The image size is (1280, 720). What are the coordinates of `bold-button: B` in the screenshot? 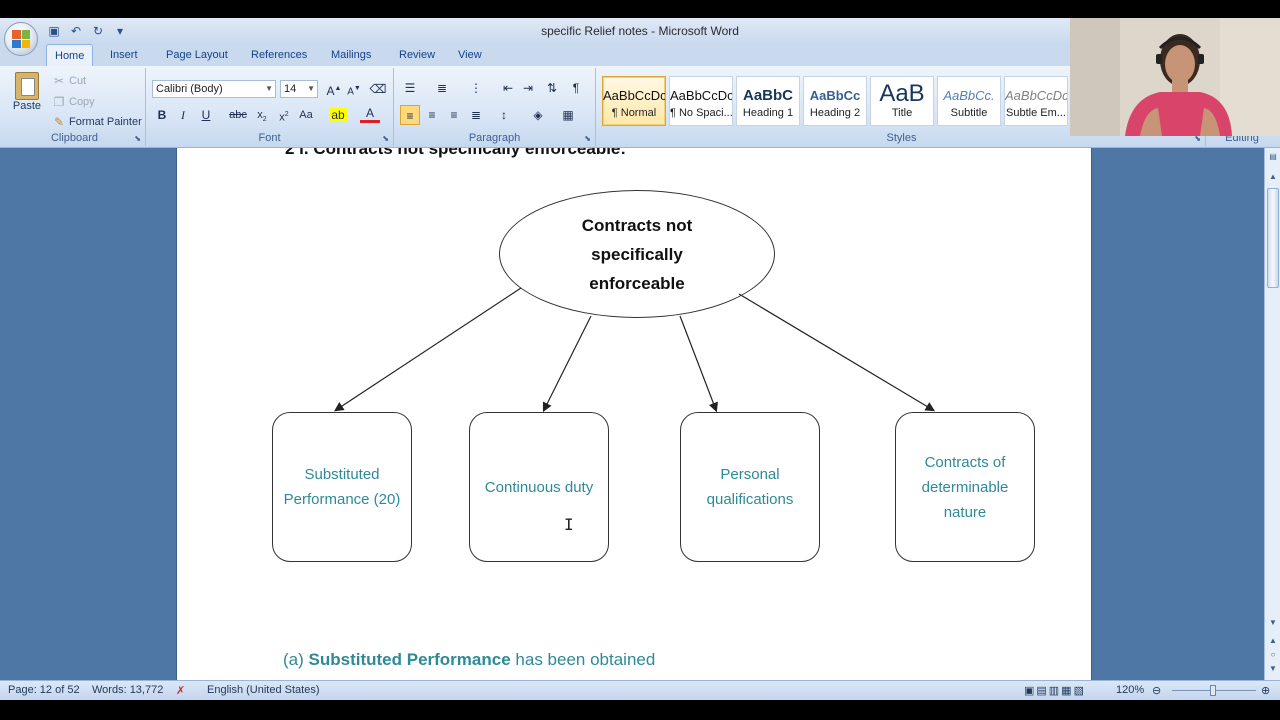 It's located at (162, 115).